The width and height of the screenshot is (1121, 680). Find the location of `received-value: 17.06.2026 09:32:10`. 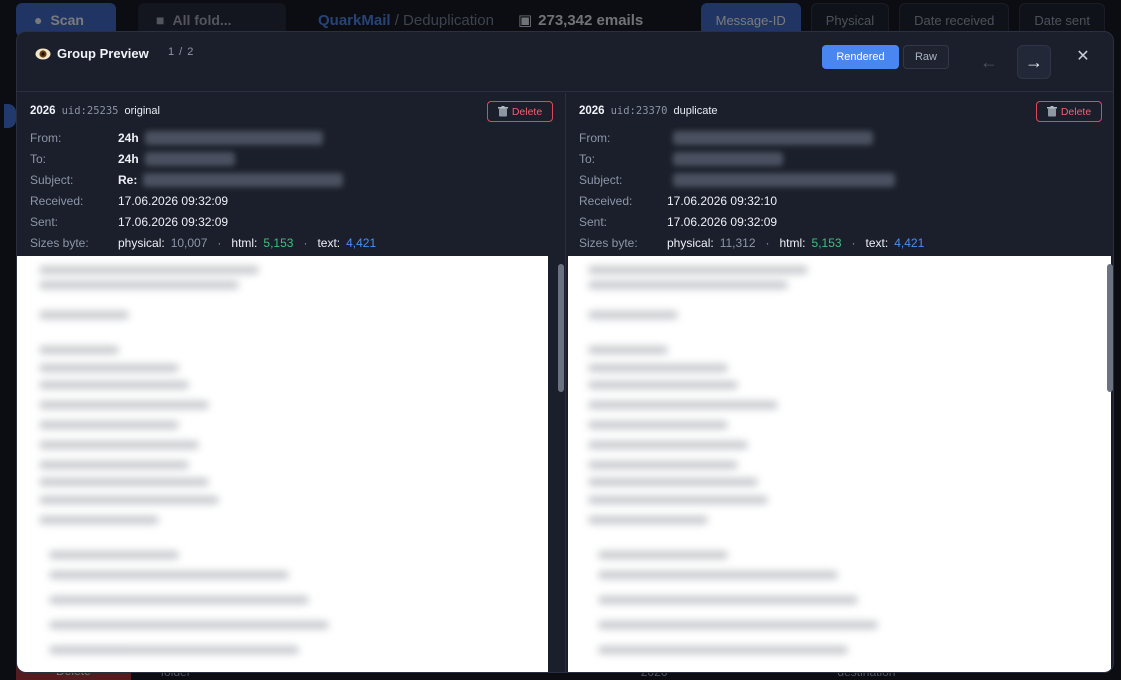

received-value: 17.06.2026 09:32:10 is located at coordinates (722, 200).